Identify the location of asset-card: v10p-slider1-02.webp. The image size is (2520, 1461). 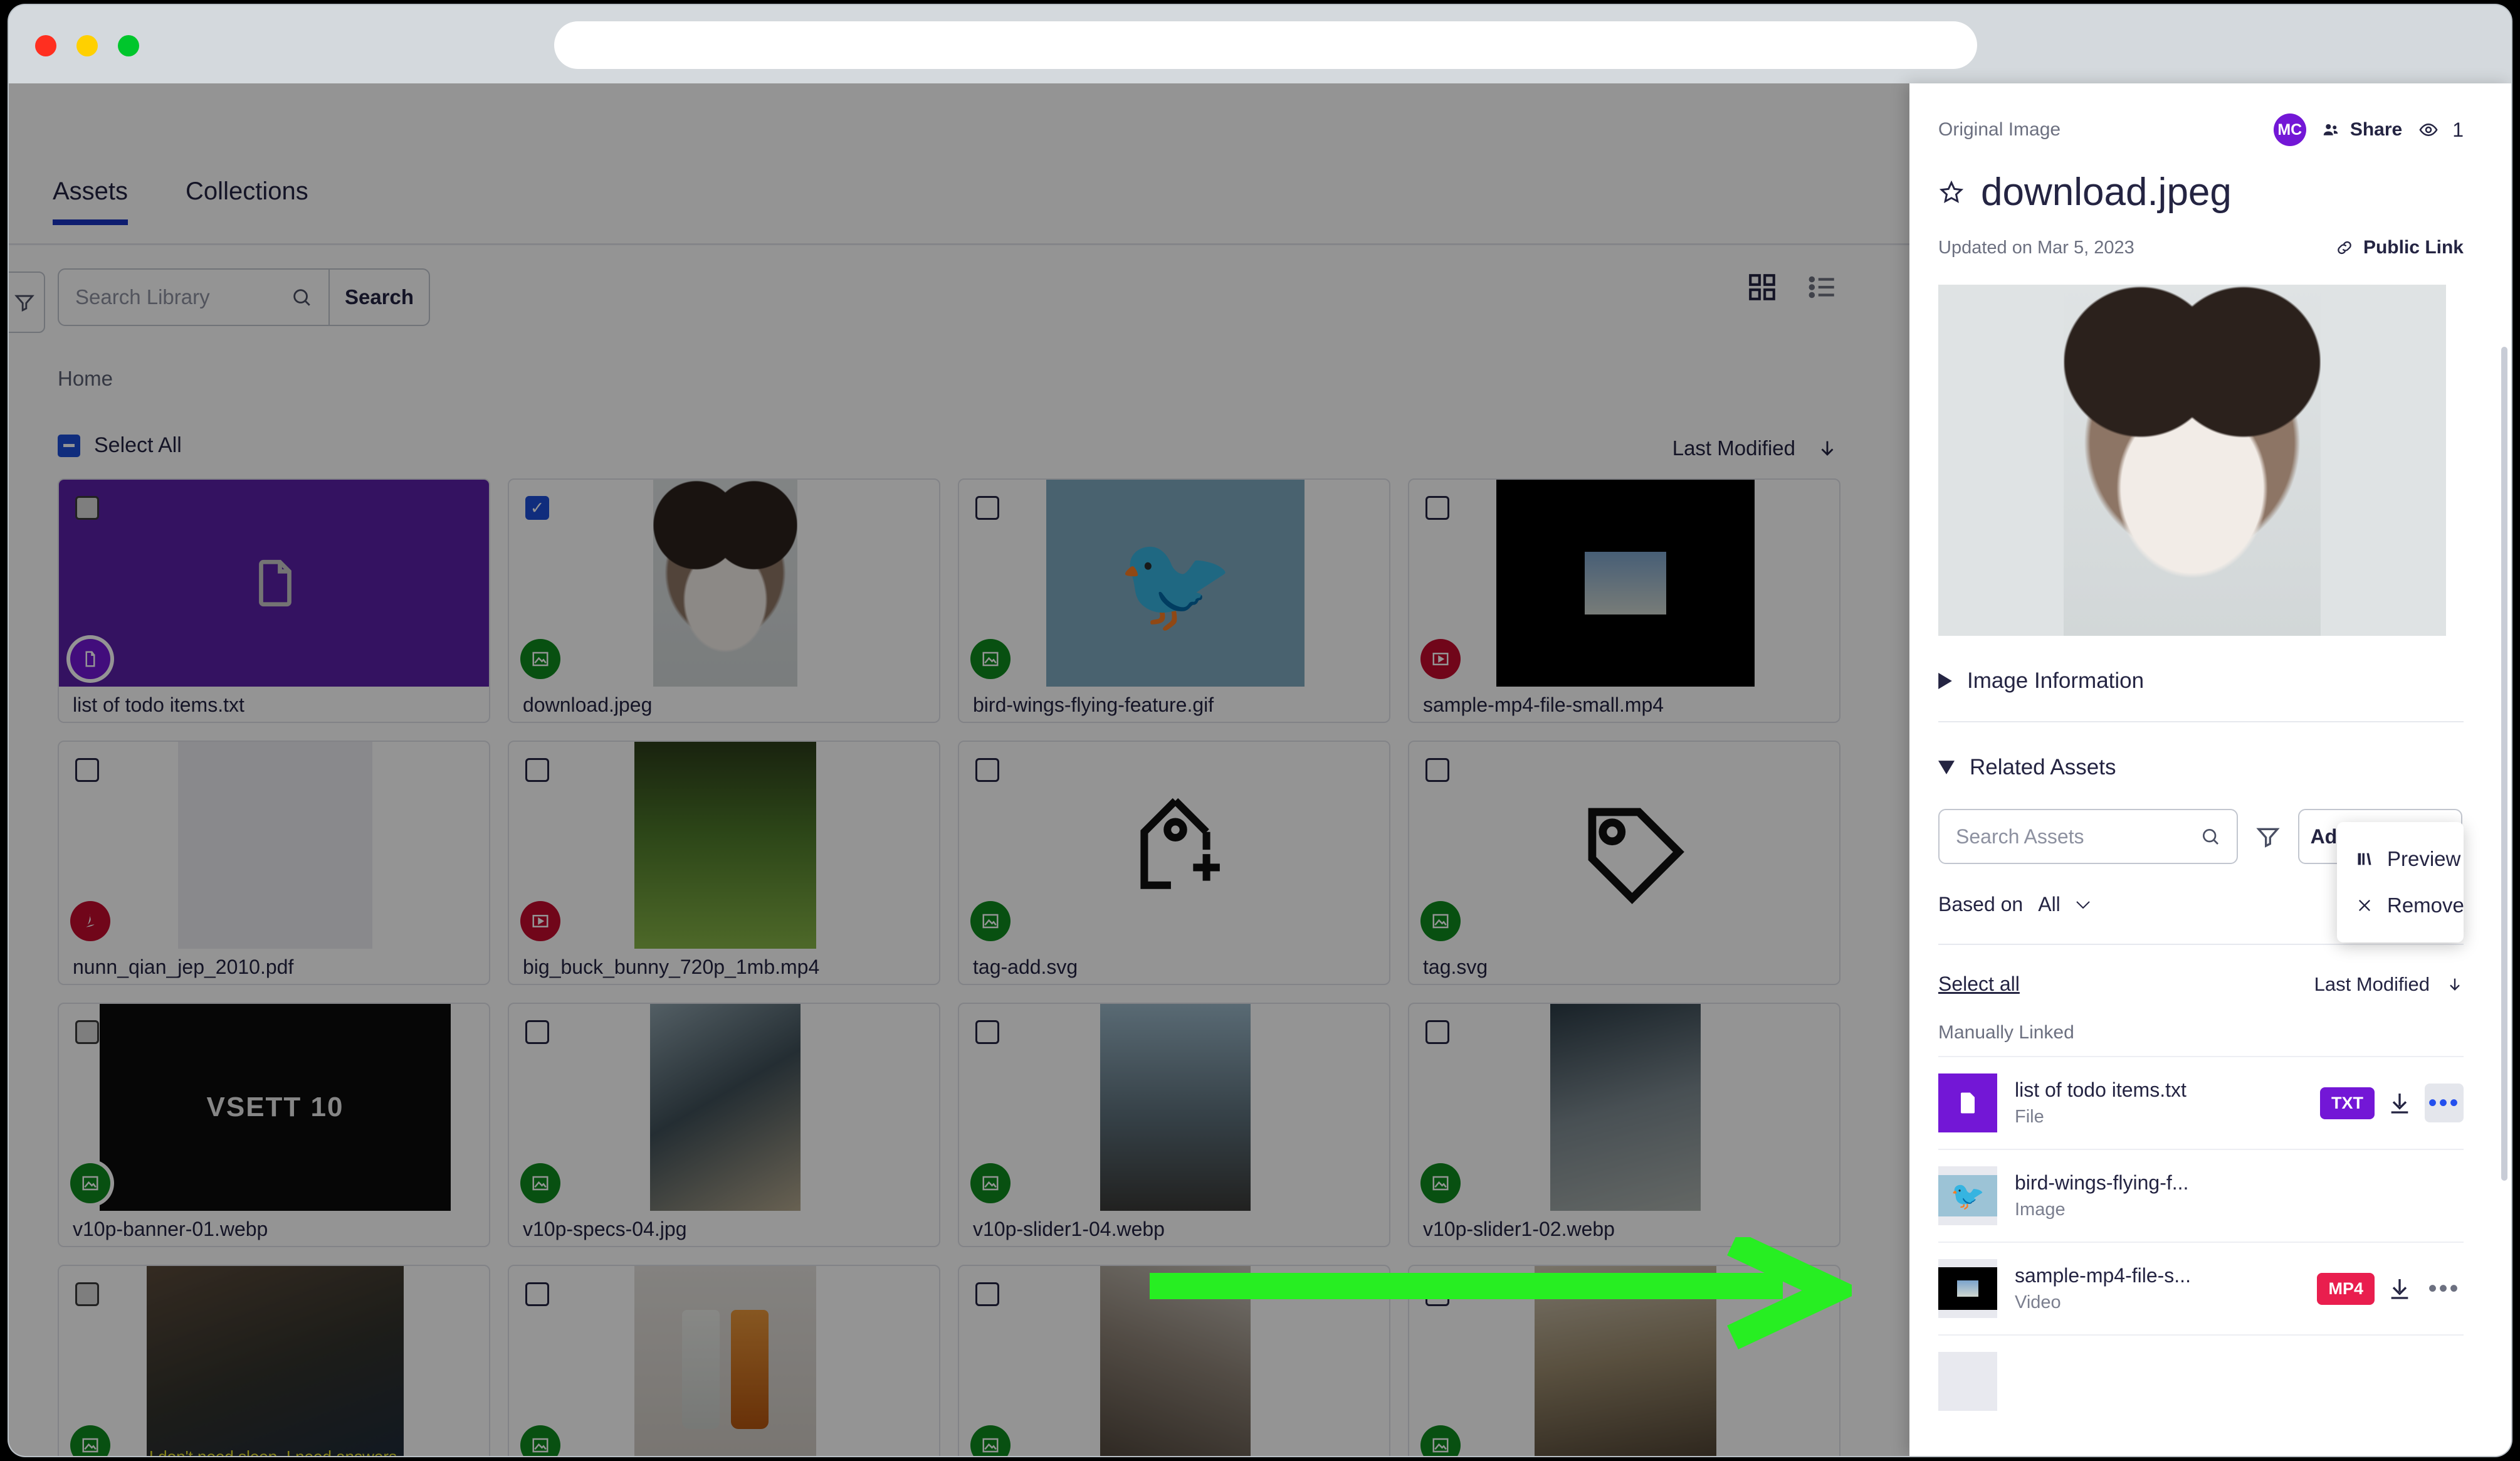
(1624, 1125).